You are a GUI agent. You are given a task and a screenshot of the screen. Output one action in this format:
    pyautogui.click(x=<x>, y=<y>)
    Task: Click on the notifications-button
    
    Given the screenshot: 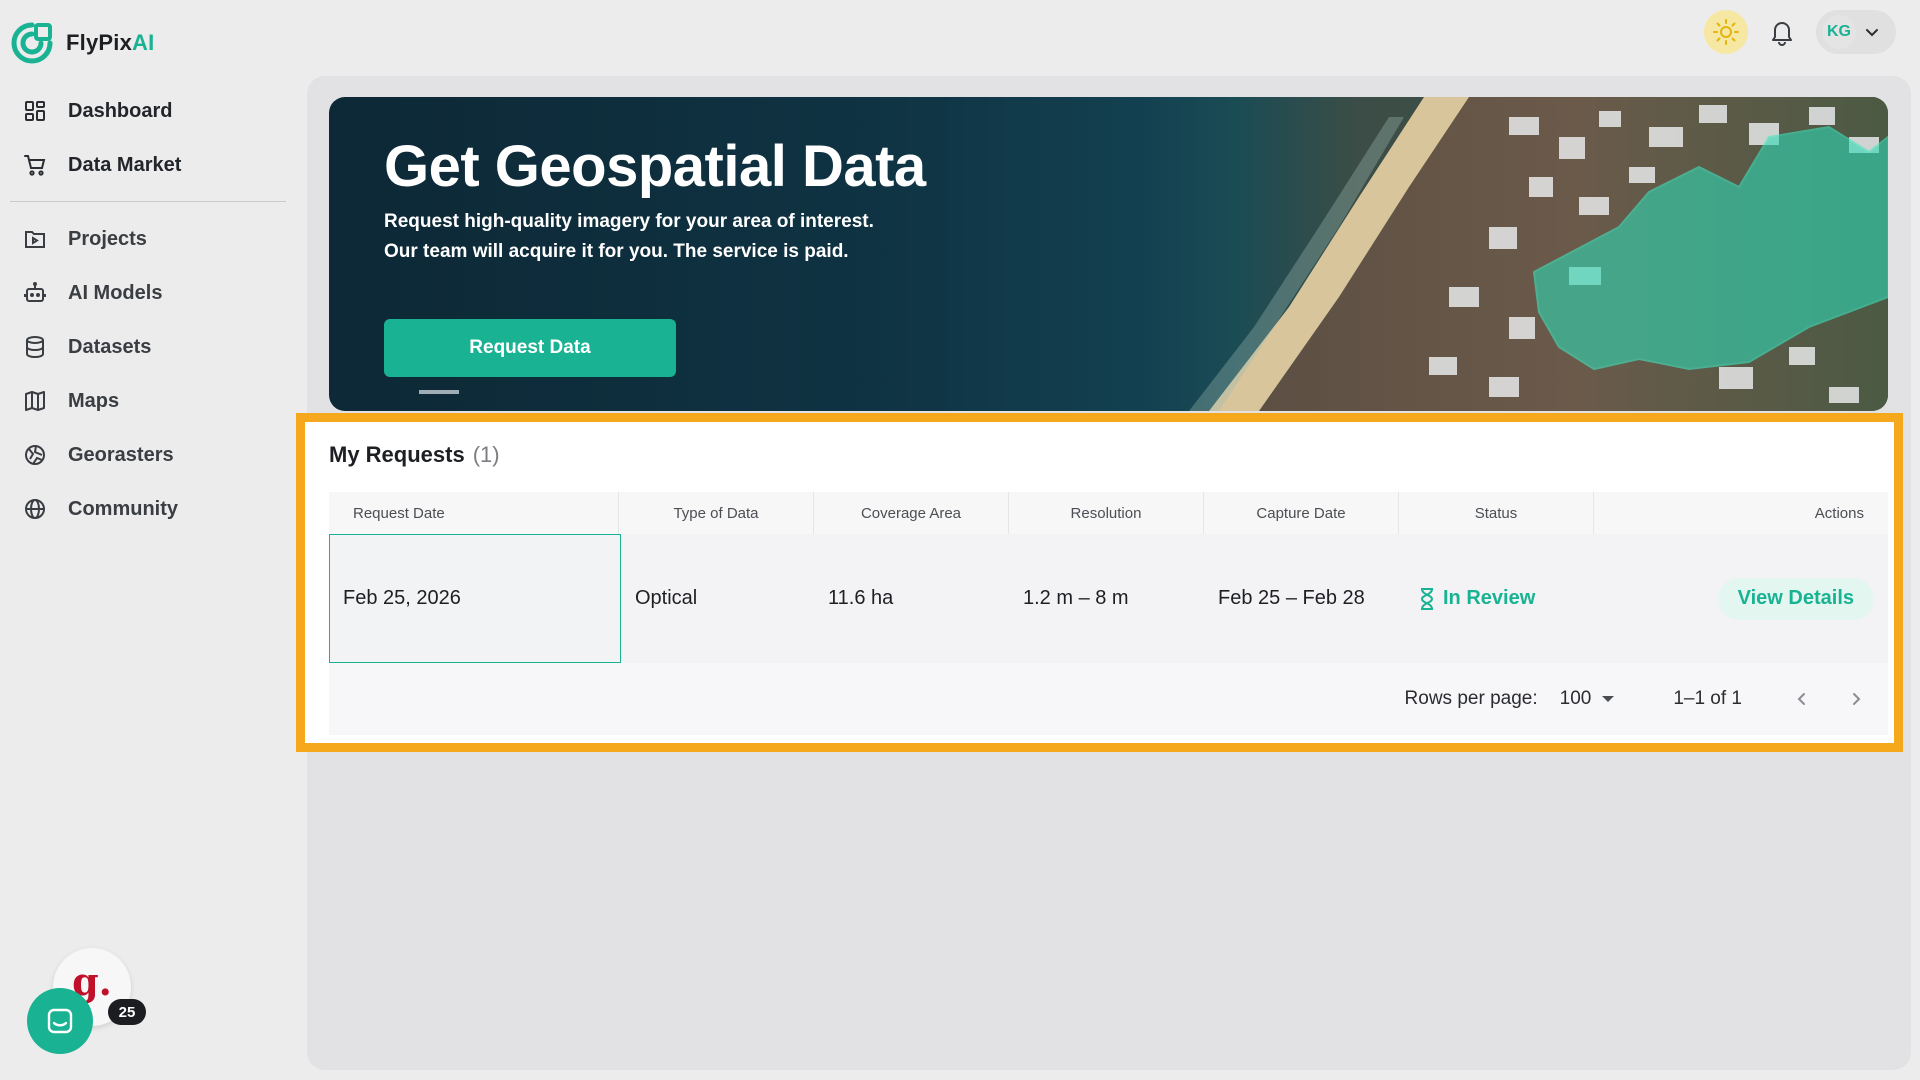 What is the action you would take?
    pyautogui.click(x=1782, y=32)
    